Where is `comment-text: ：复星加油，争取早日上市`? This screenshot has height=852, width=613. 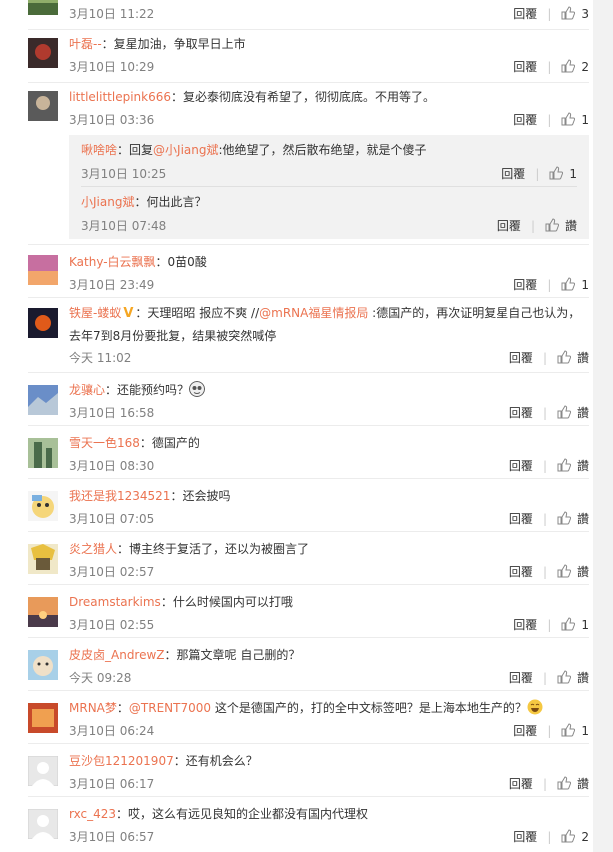 comment-text: ：复星加油，争取早日上市 is located at coordinates (173, 44).